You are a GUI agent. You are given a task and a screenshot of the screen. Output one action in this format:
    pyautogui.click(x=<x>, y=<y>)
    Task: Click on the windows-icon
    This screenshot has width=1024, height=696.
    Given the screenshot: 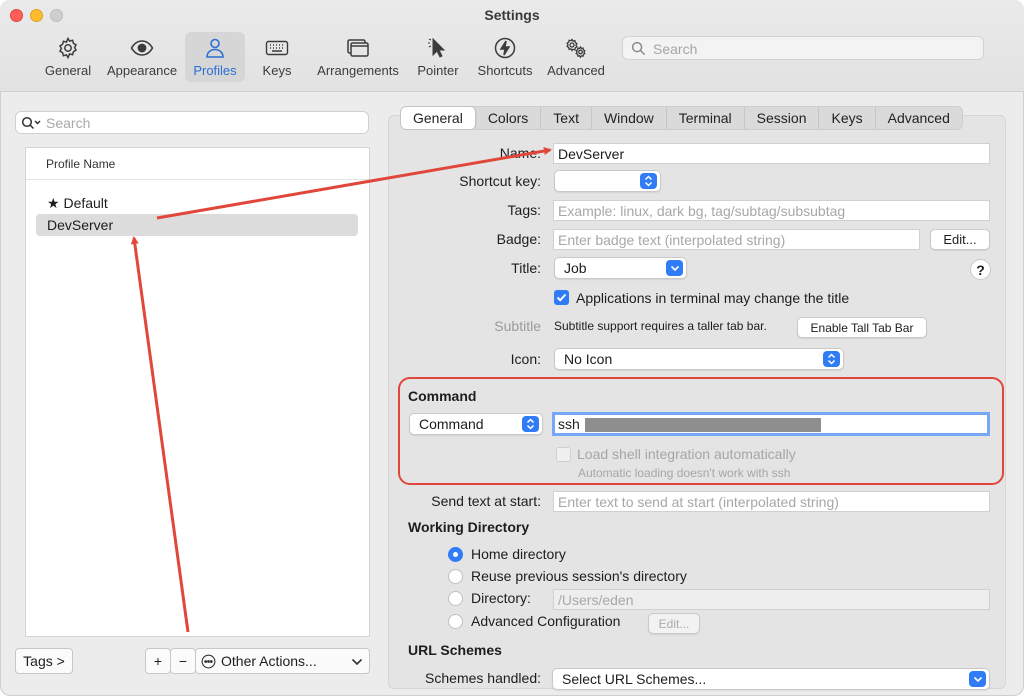 What is the action you would take?
    pyautogui.click(x=358, y=48)
    